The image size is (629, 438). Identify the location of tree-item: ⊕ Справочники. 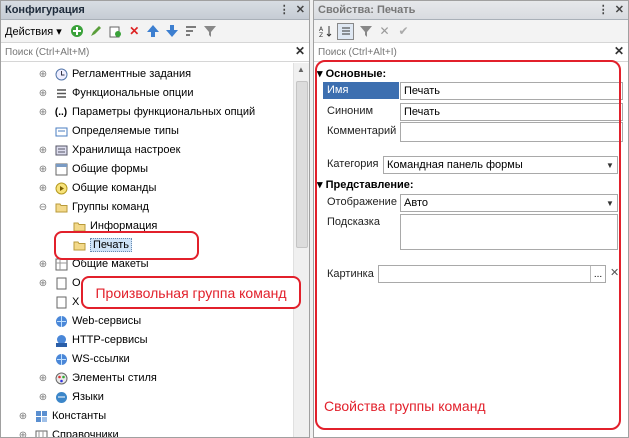
(68, 432).